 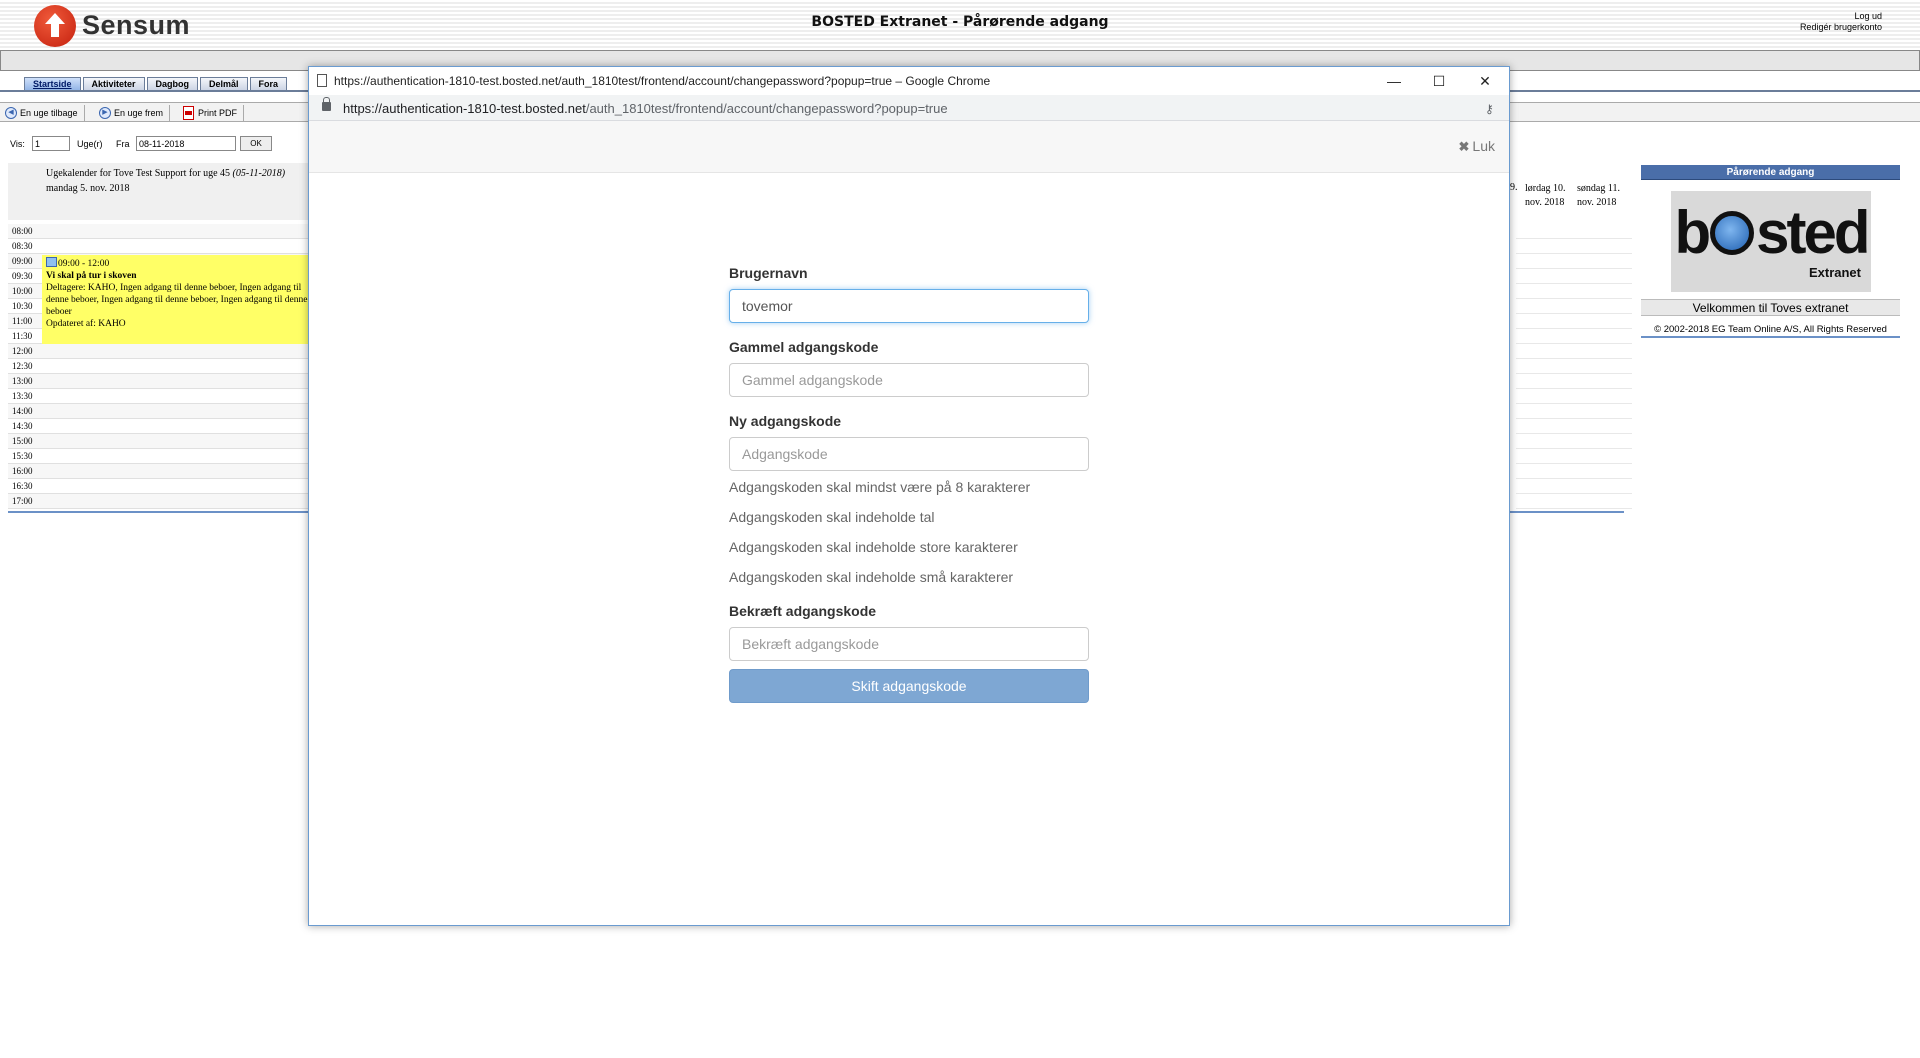 I want to click on ok-button: OK, so click(x=256, y=143).